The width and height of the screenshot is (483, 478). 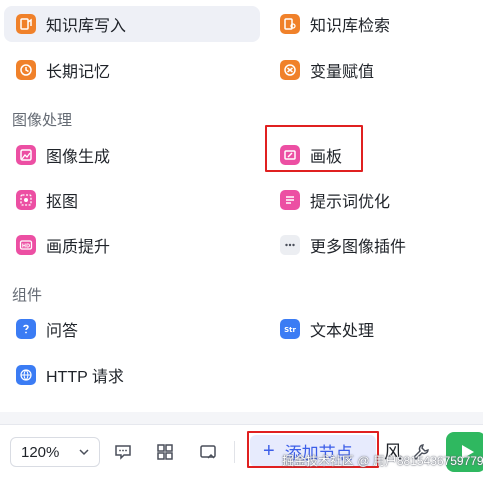 What do you see at coordinates (40, 452) in the screenshot?
I see `zoom-value: 120%` at bounding box center [40, 452].